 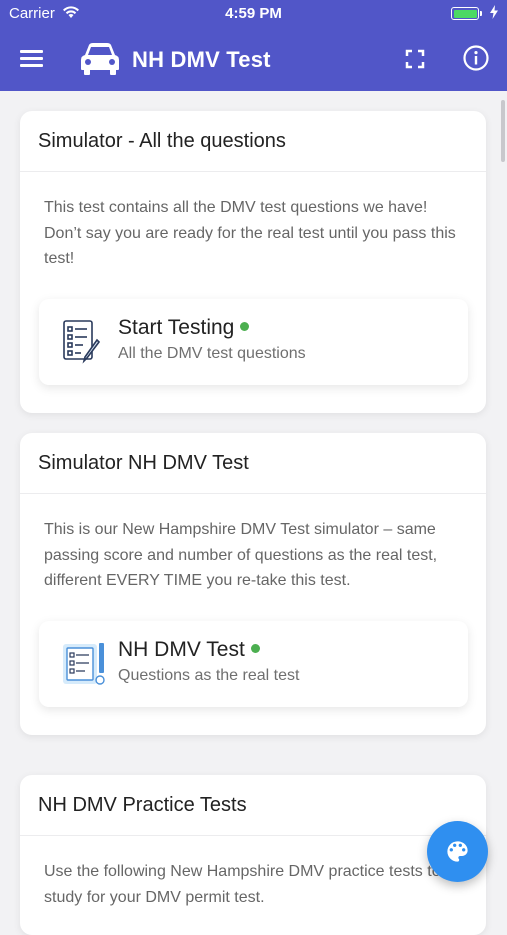 What do you see at coordinates (201, 59) in the screenshot?
I see `app-title: NH DMV Test` at bounding box center [201, 59].